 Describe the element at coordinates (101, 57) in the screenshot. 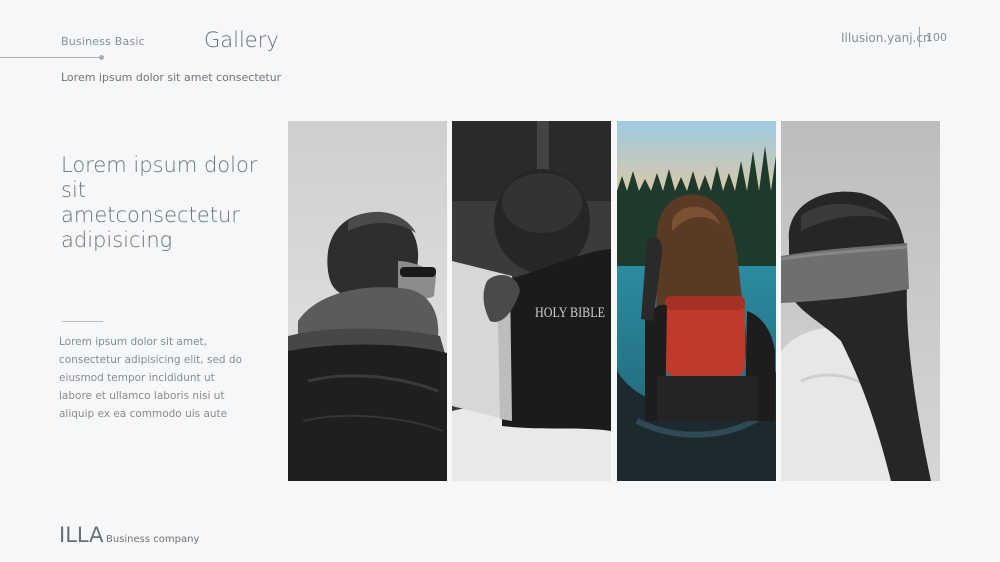

I see `header-divider-dot` at that location.